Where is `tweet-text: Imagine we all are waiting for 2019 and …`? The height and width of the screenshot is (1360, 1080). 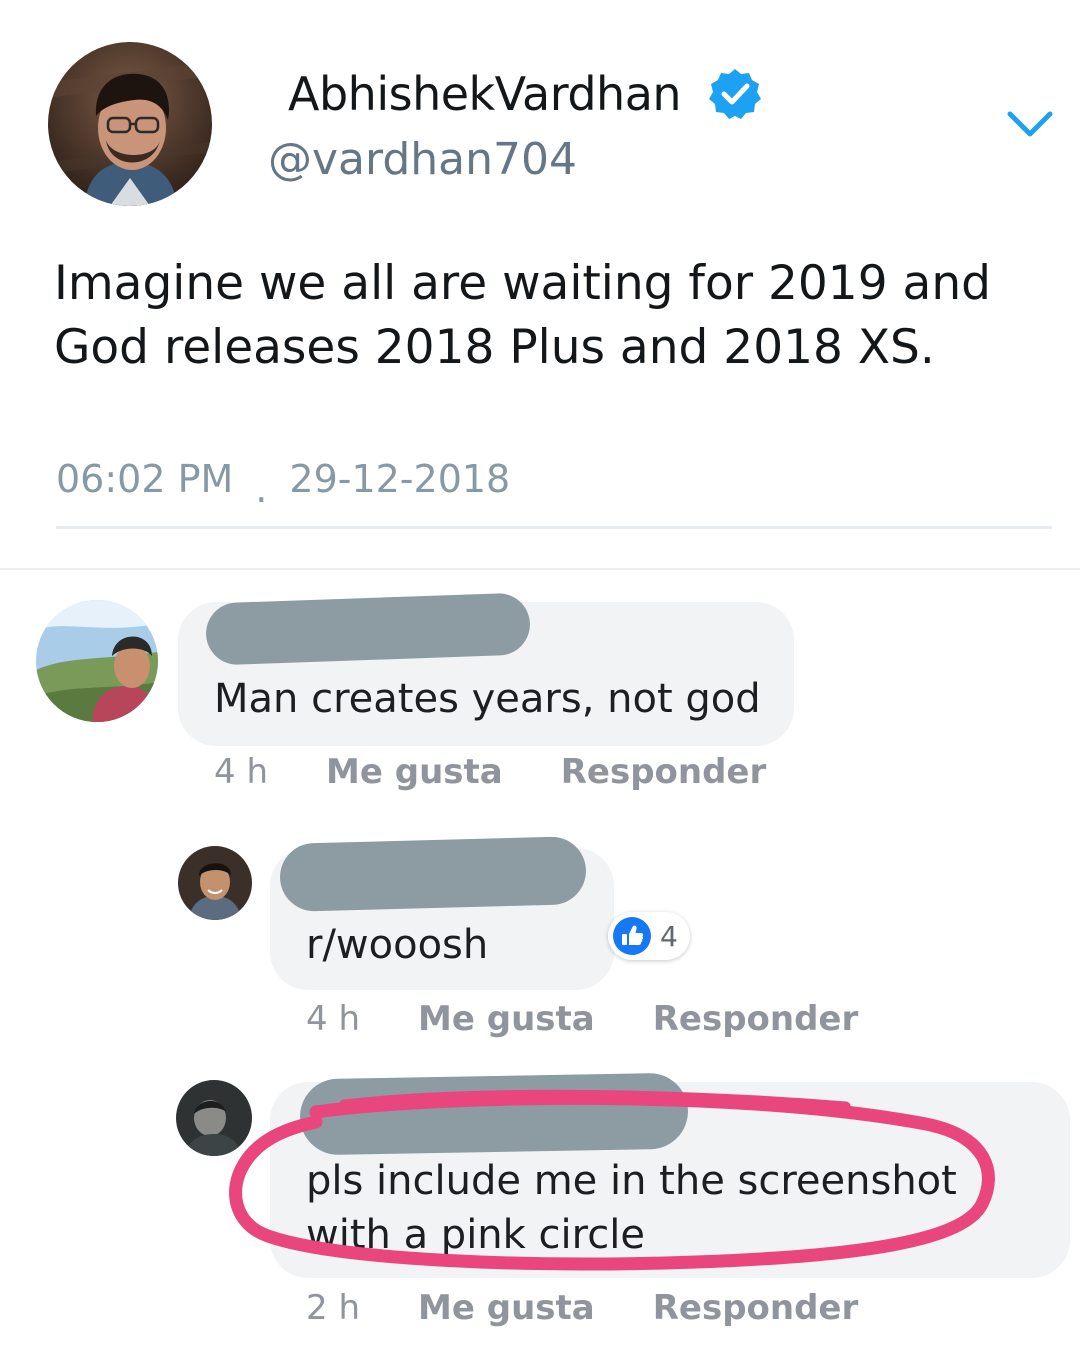
tweet-text: Imagine we all are waiting for 2019 and … is located at coordinates (522, 315).